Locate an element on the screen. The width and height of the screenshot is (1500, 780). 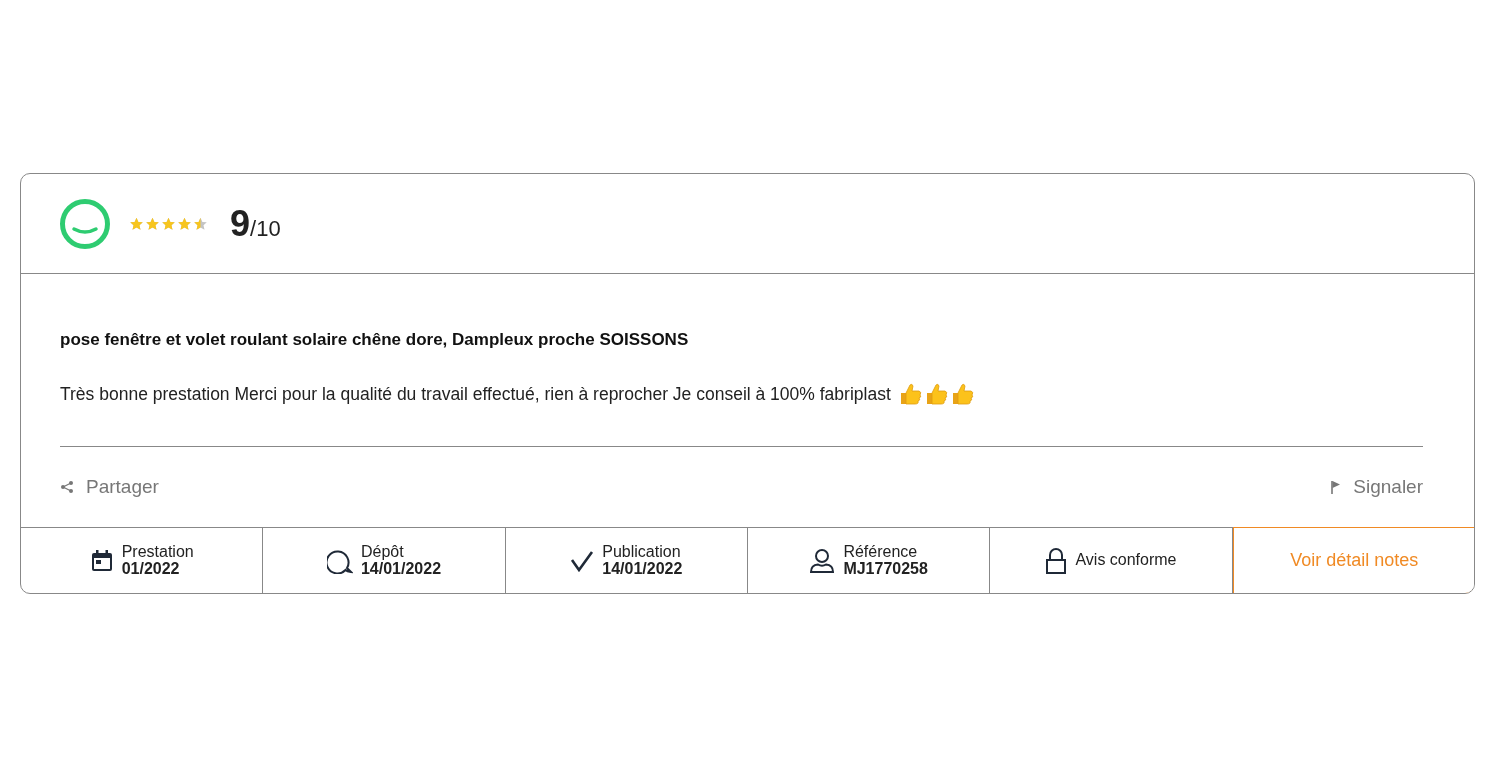
info-value: MJ1770258 is located at coordinates (885, 569).